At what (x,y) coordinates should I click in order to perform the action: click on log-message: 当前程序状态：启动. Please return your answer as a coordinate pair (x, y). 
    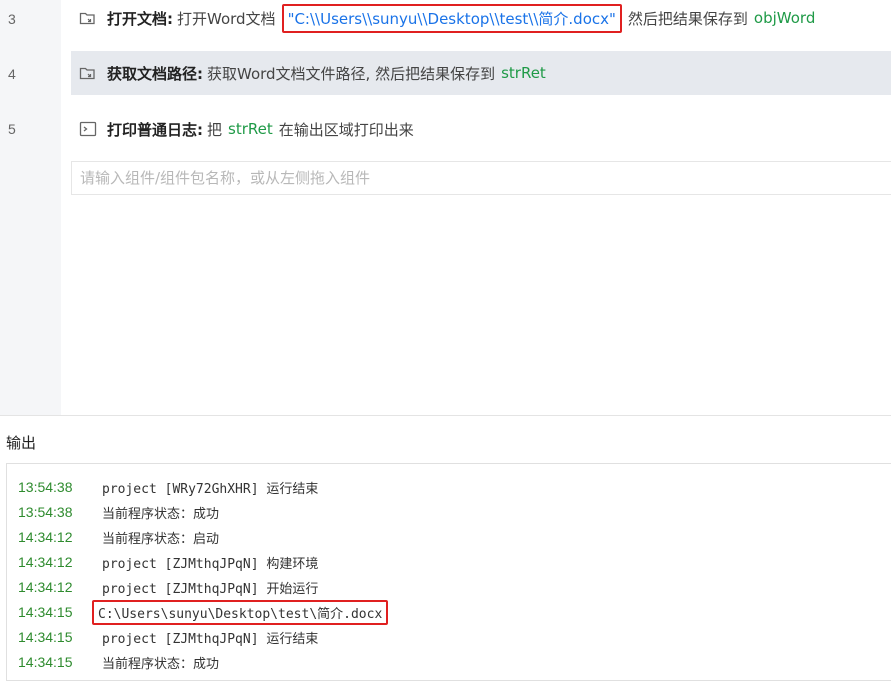
    Looking at the image, I should click on (161, 539).